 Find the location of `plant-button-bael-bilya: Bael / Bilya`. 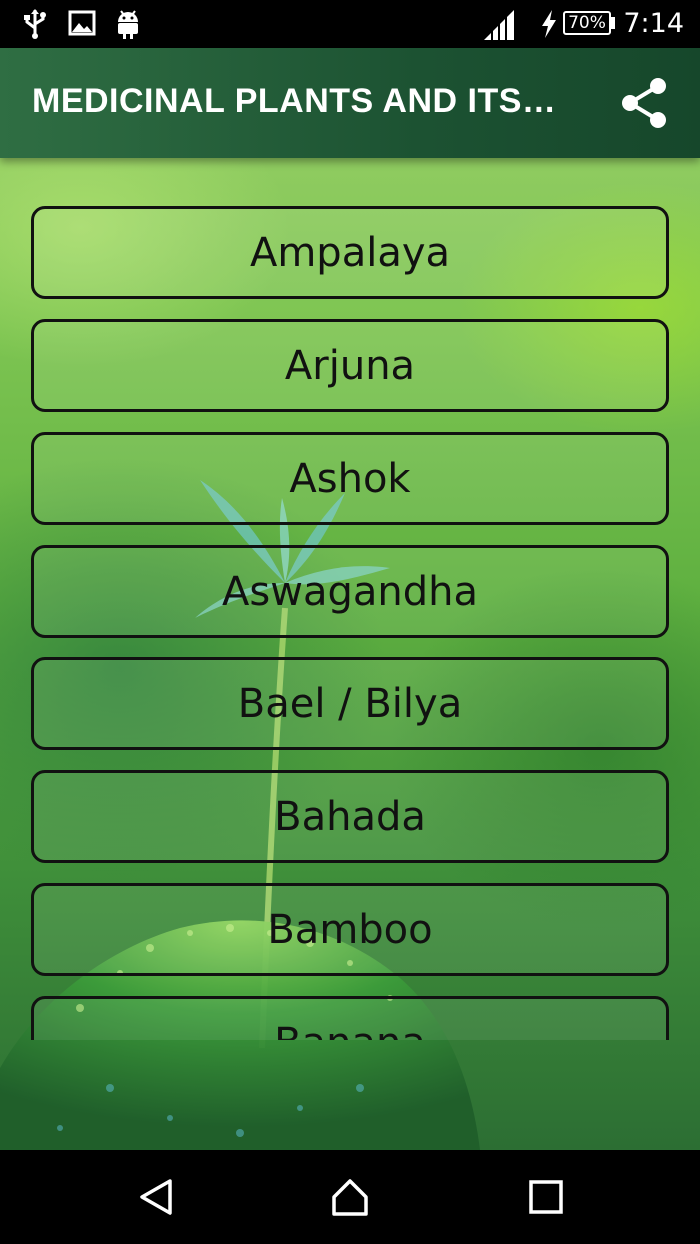

plant-button-bael-bilya: Bael / Bilya is located at coordinates (350, 703).